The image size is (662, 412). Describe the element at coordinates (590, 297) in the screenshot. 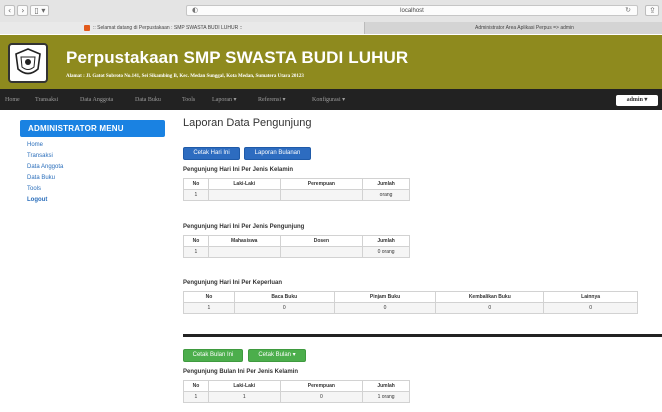

I see `column-header: Lainnya` at that location.